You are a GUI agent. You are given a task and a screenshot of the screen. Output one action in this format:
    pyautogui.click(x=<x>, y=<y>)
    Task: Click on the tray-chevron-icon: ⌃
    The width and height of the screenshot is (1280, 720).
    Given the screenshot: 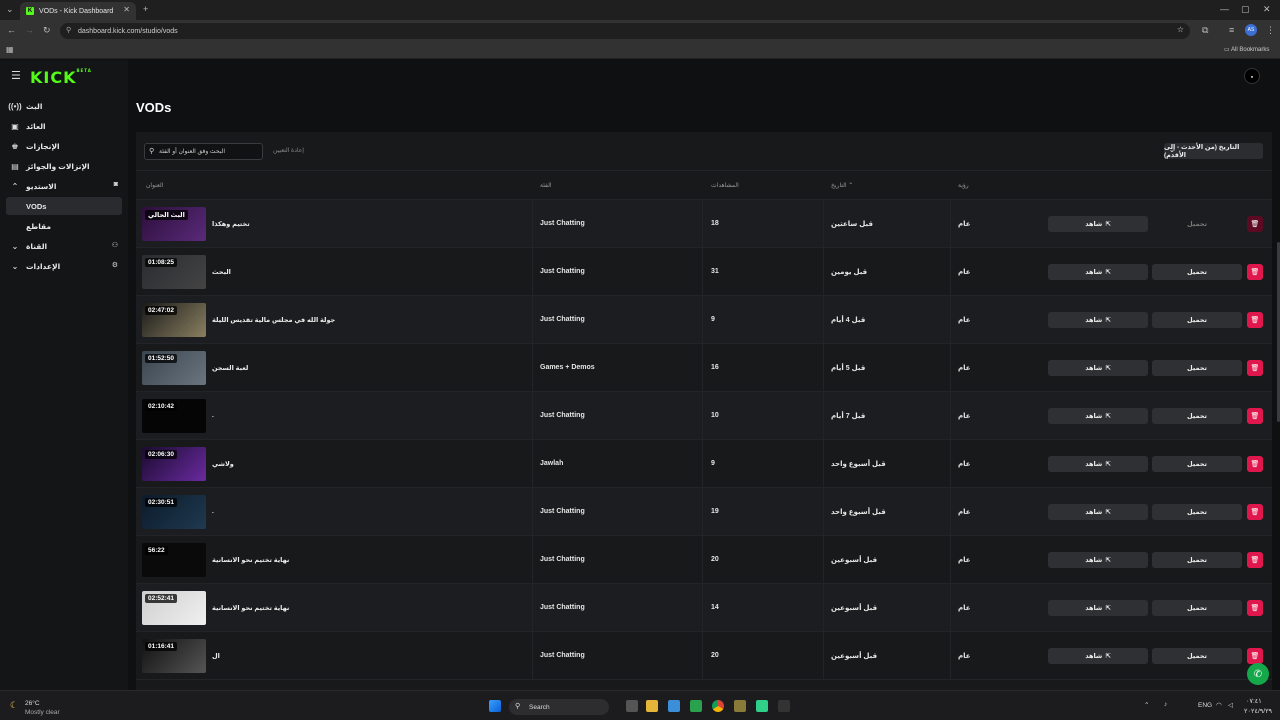 What is the action you would take?
    pyautogui.click(x=1146, y=705)
    